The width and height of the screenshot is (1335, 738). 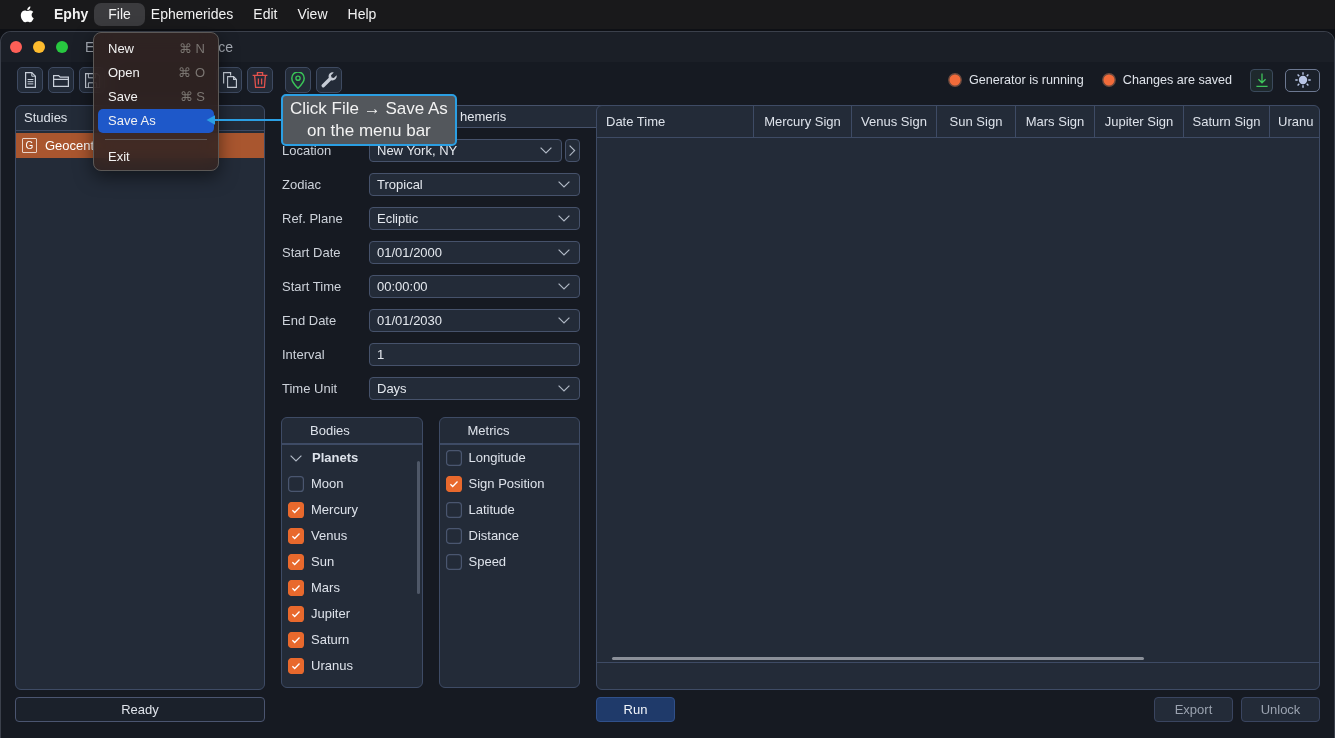 What do you see at coordinates (635, 709) in the screenshot?
I see `action-button: Run` at bounding box center [635, 709].